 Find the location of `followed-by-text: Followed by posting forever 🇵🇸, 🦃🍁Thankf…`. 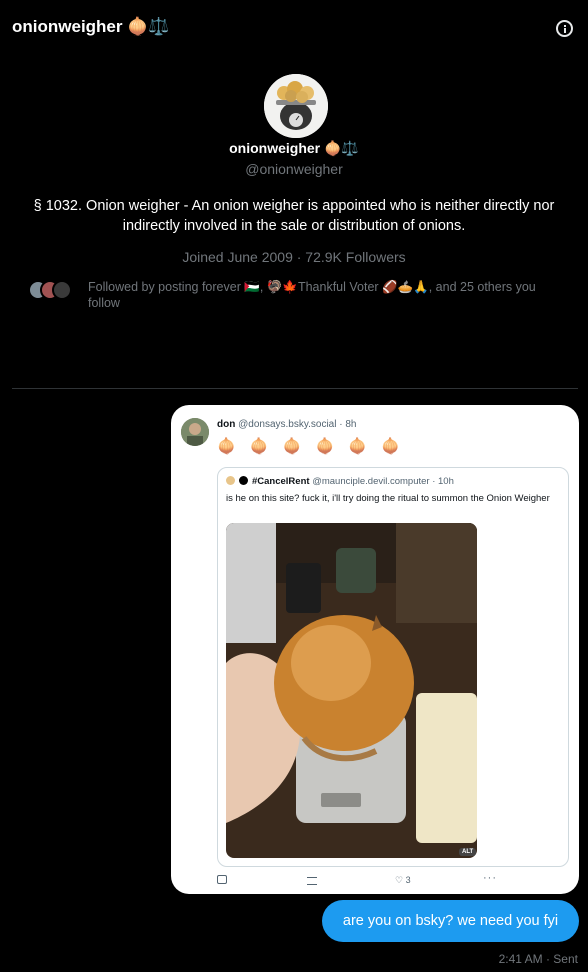

followed-by-text: Followed by posting forever 🇵🇸, 🦃🍁Thankf… is located at coordinates (312, 295).